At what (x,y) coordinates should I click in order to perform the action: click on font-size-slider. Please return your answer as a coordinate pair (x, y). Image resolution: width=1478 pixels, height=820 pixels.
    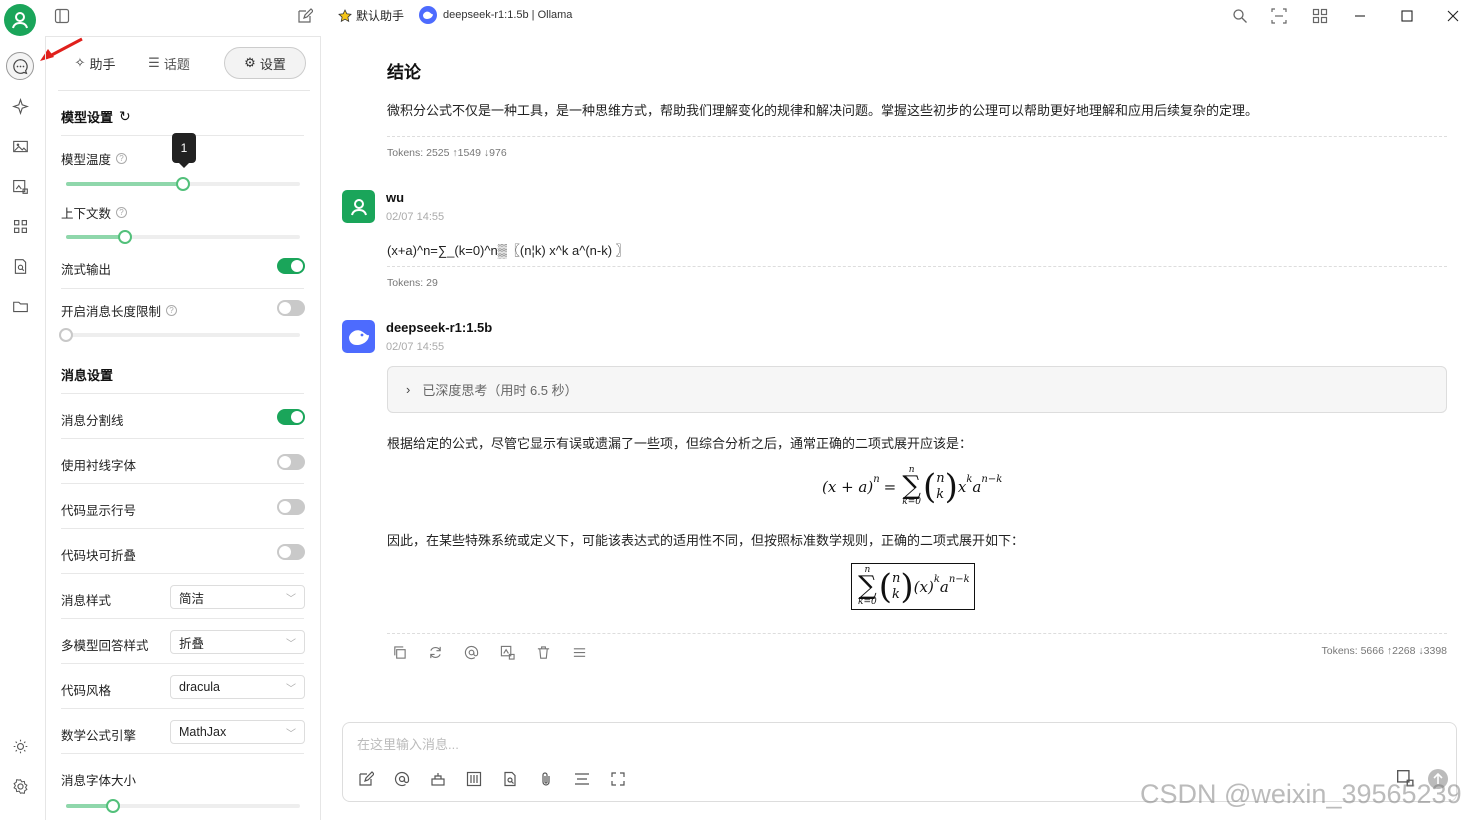
    Looking at the image, I should click on (183, 806).